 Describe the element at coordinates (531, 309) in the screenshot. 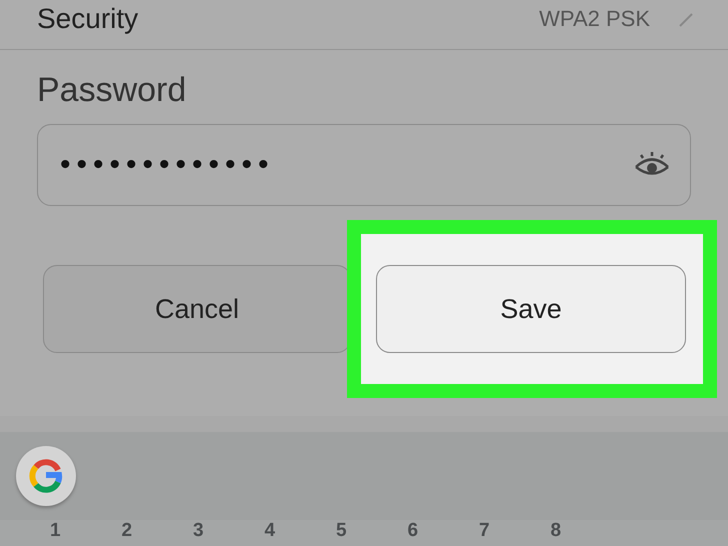

I see `dialog-button: Save` at that location.